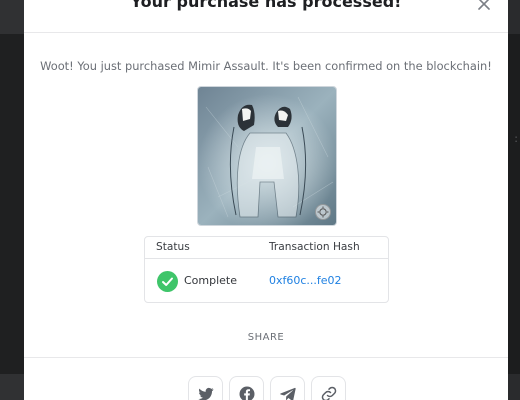 This screenshot has height=400, width=520. What do you see at coordinates (266, 248) in the screenshot?
I see `table-header: Status Transaction Hash` at bounding box center [266, 248].